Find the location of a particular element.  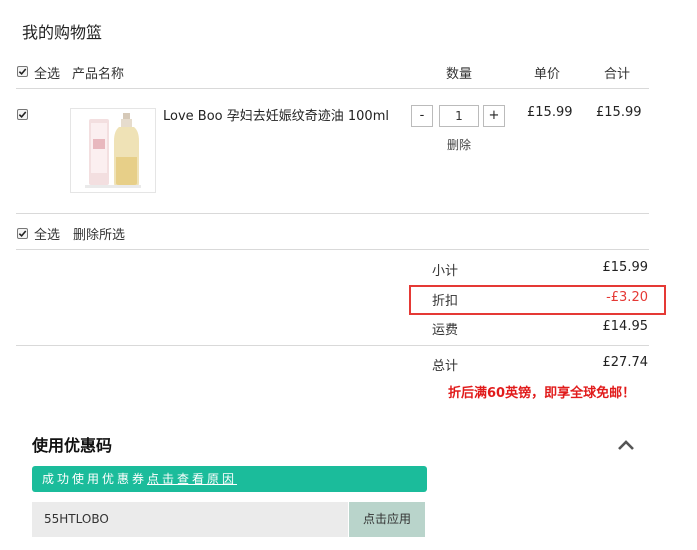

product-bottle-image is located at coordinates (113, 150).